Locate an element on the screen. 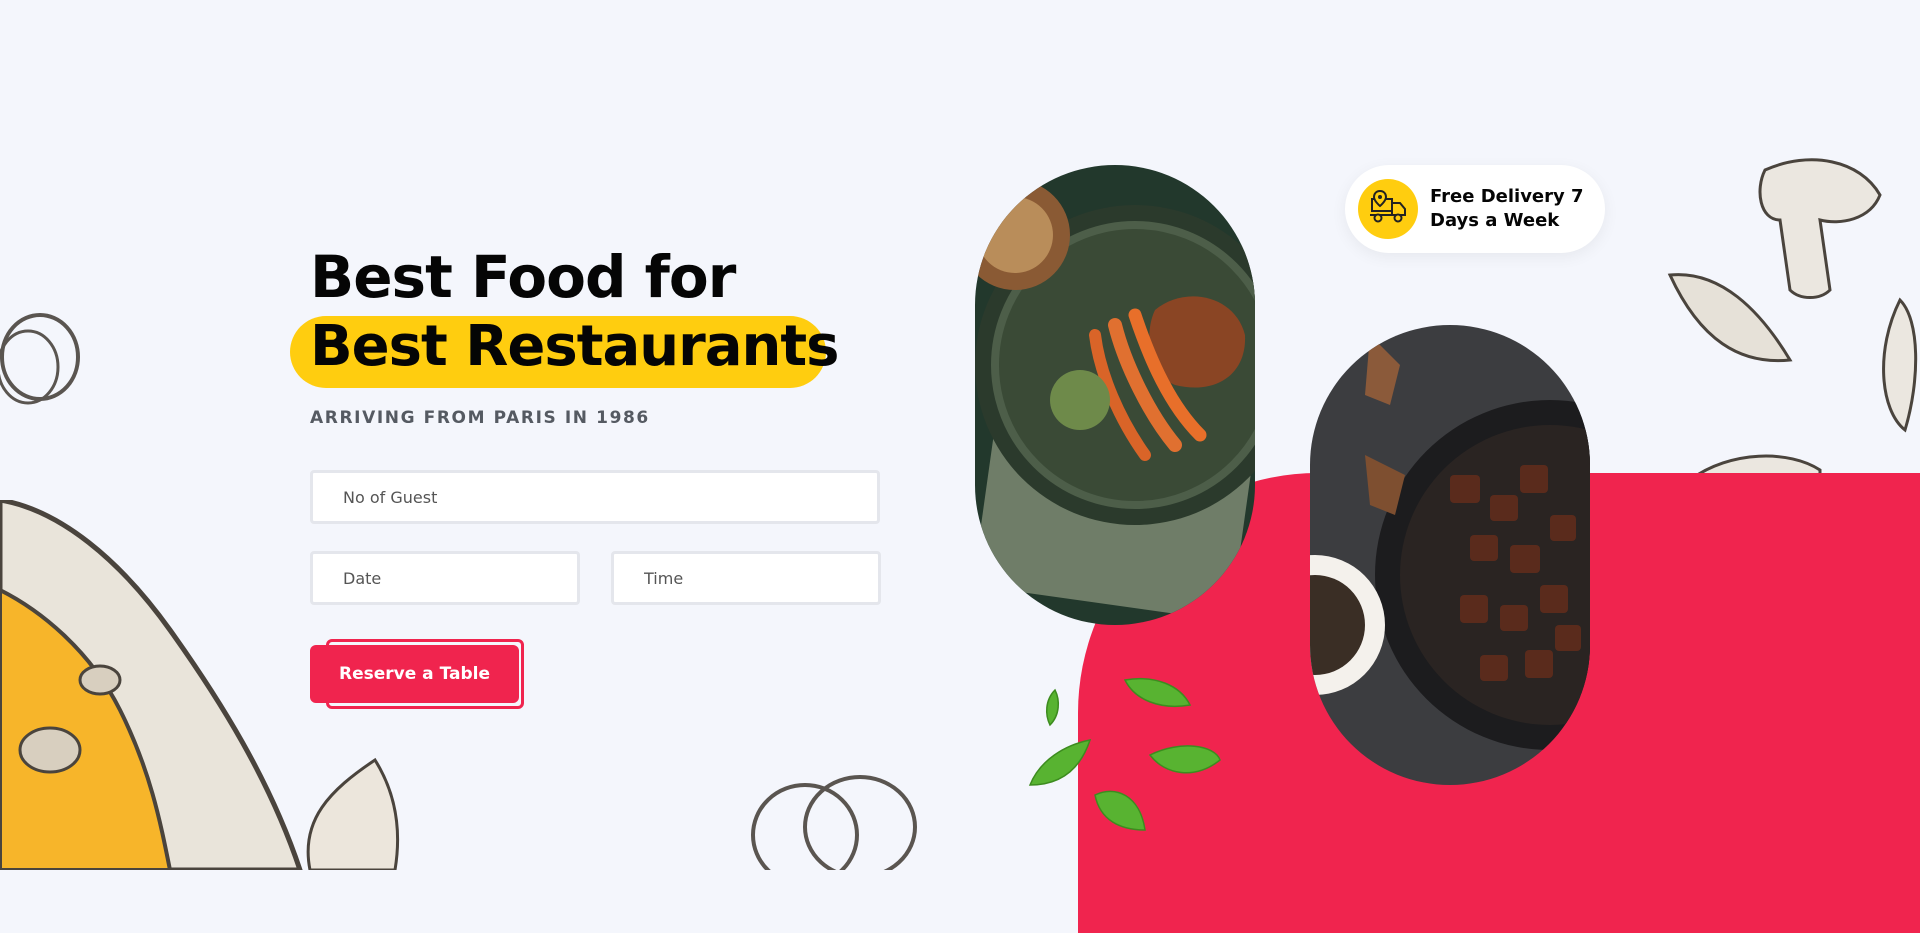 The width and height of the screenshot is (1920, 933). onion-ring-doodle-left is located at coordinates (40, 359).